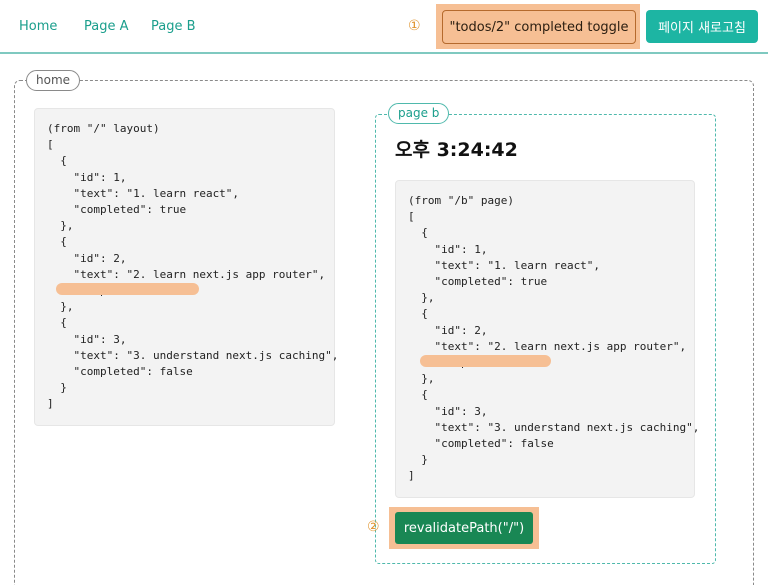 The image size is (768, 585). What do you see at coordinates (173, 26) in the screenshot?
I see `nav-link-page-b: Page B` at bounding box center [173, 26].